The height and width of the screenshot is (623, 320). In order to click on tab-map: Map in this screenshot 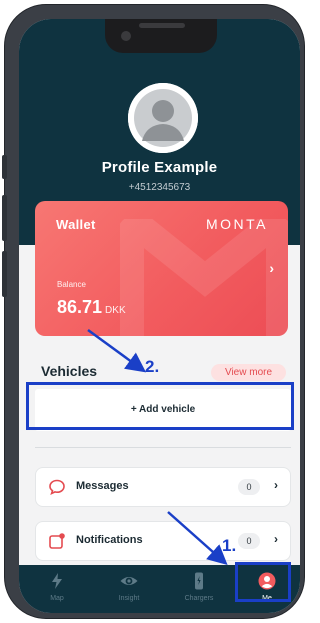, I will do `click(57, 589)`.